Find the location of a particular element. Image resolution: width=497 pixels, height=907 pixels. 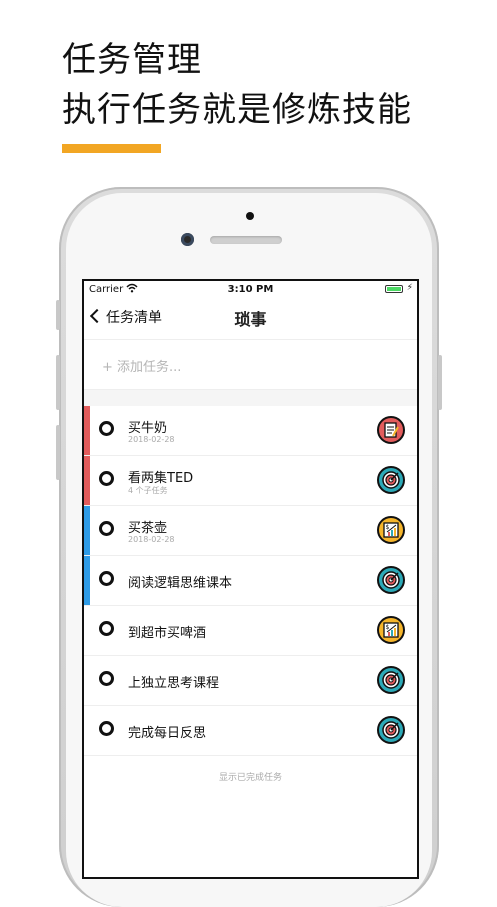

status-bar: Carrier 3:10 PM ⚡ is located at coordinates (250, 290).